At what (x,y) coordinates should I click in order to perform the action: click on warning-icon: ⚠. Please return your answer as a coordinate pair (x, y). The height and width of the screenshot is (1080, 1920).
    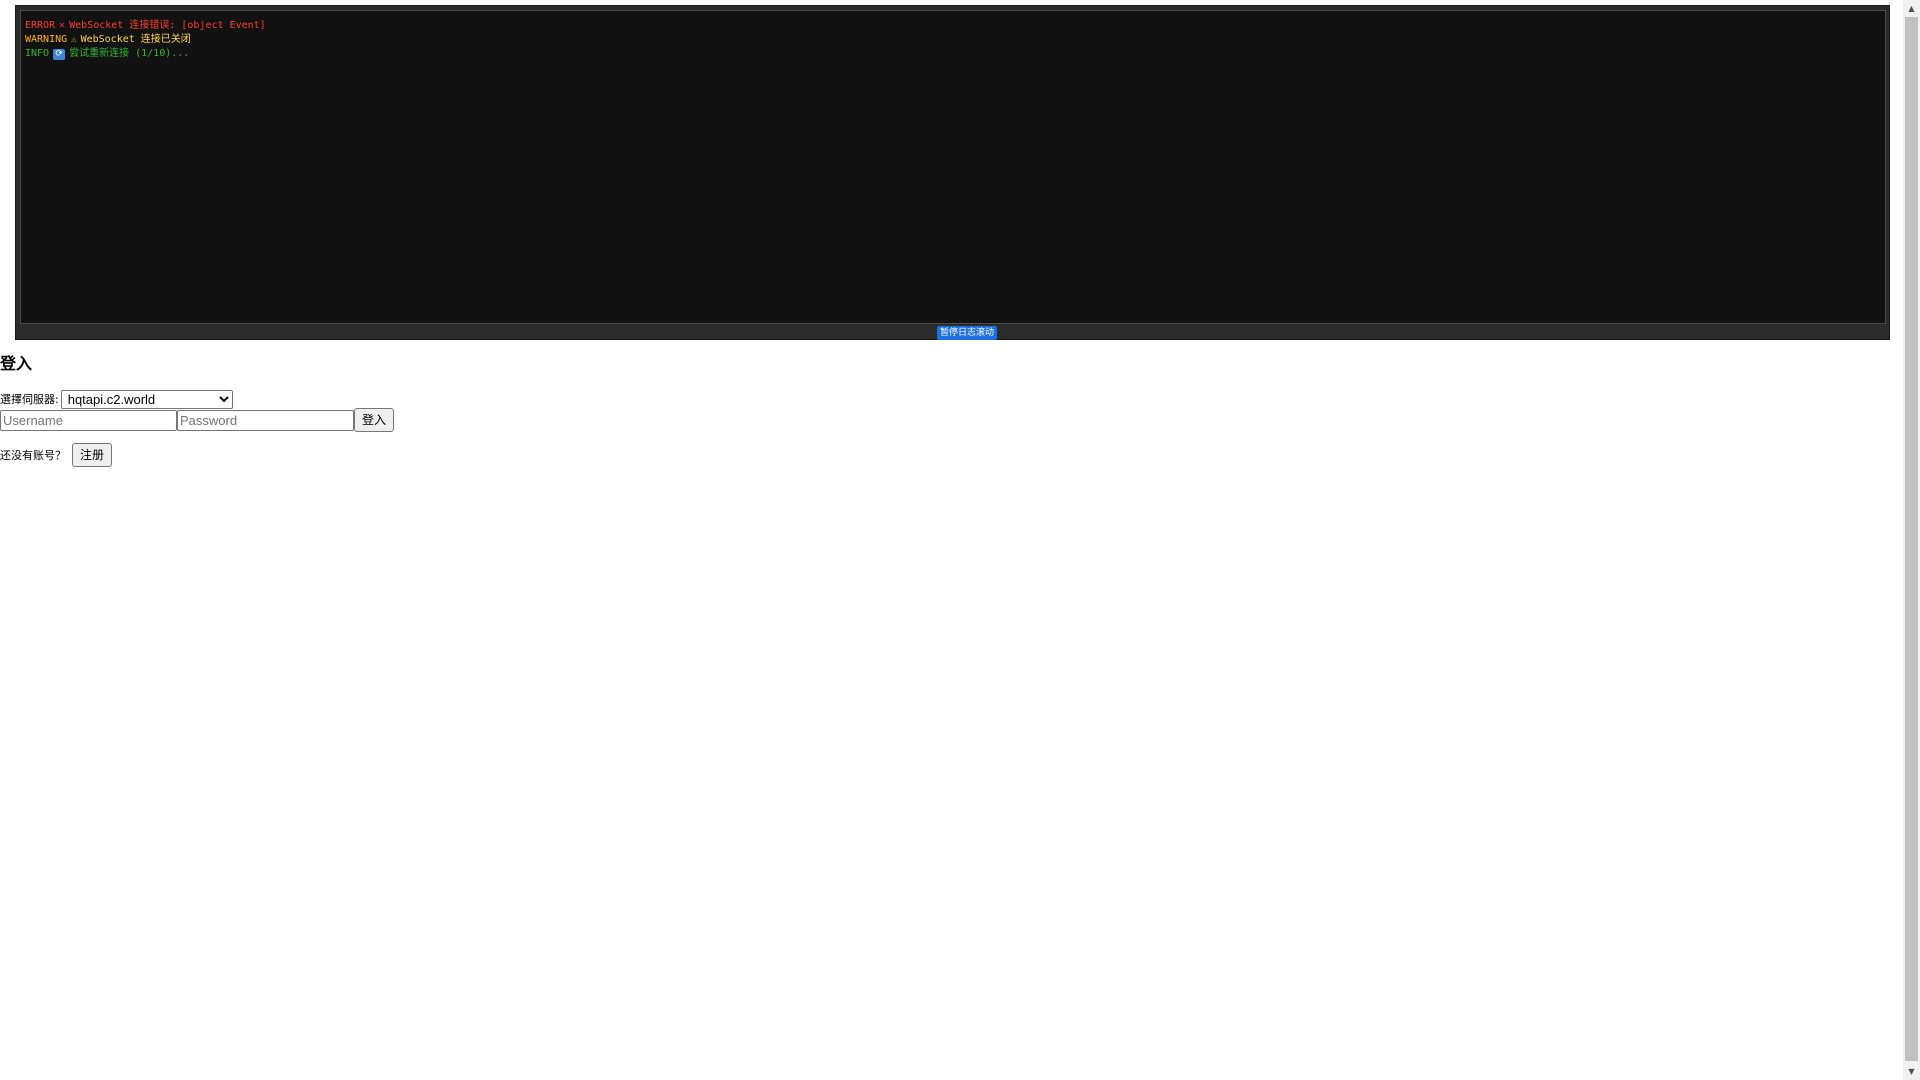
    Looking at the image, I should click on (74, 40).